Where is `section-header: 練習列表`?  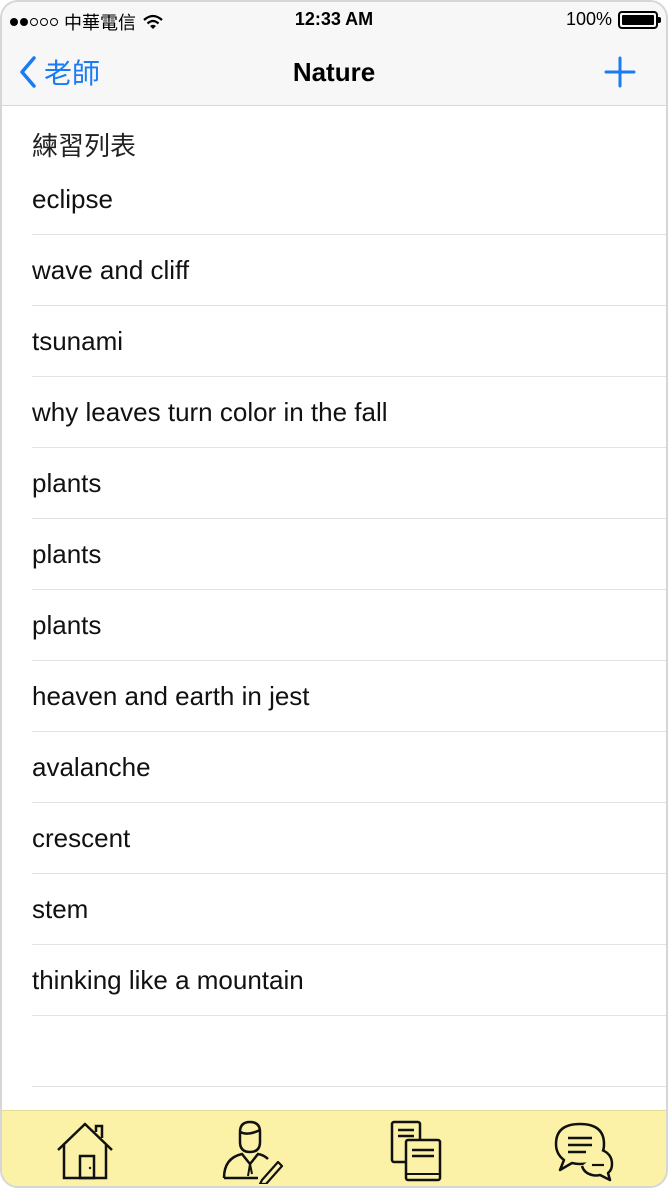 section-header: 練習列表 is located at coordinates (84, 146).